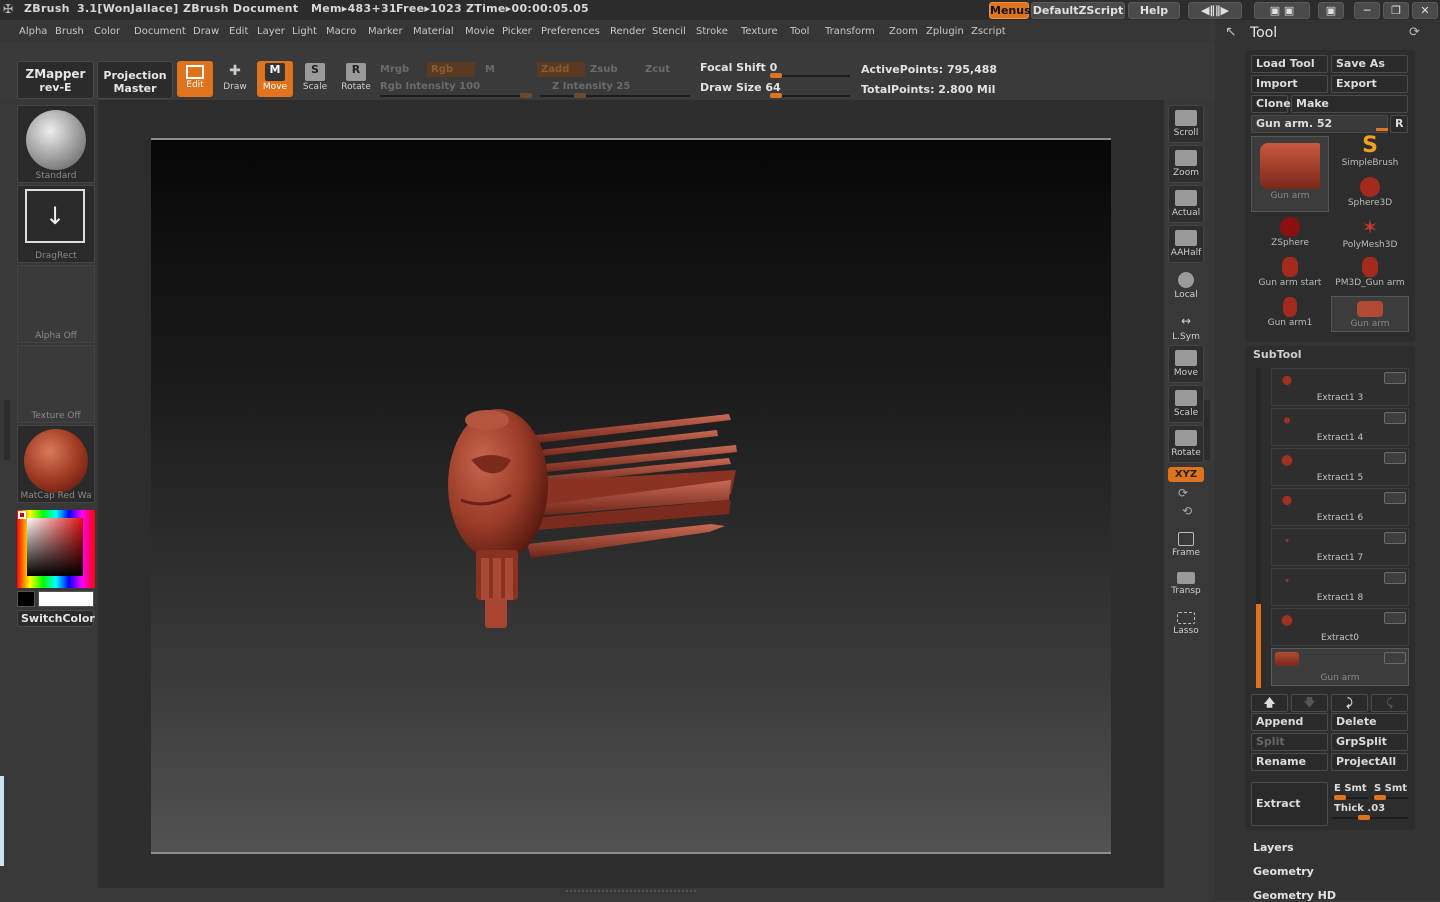  I want to click on menu-stencil: Stencil, so click(669, 31).